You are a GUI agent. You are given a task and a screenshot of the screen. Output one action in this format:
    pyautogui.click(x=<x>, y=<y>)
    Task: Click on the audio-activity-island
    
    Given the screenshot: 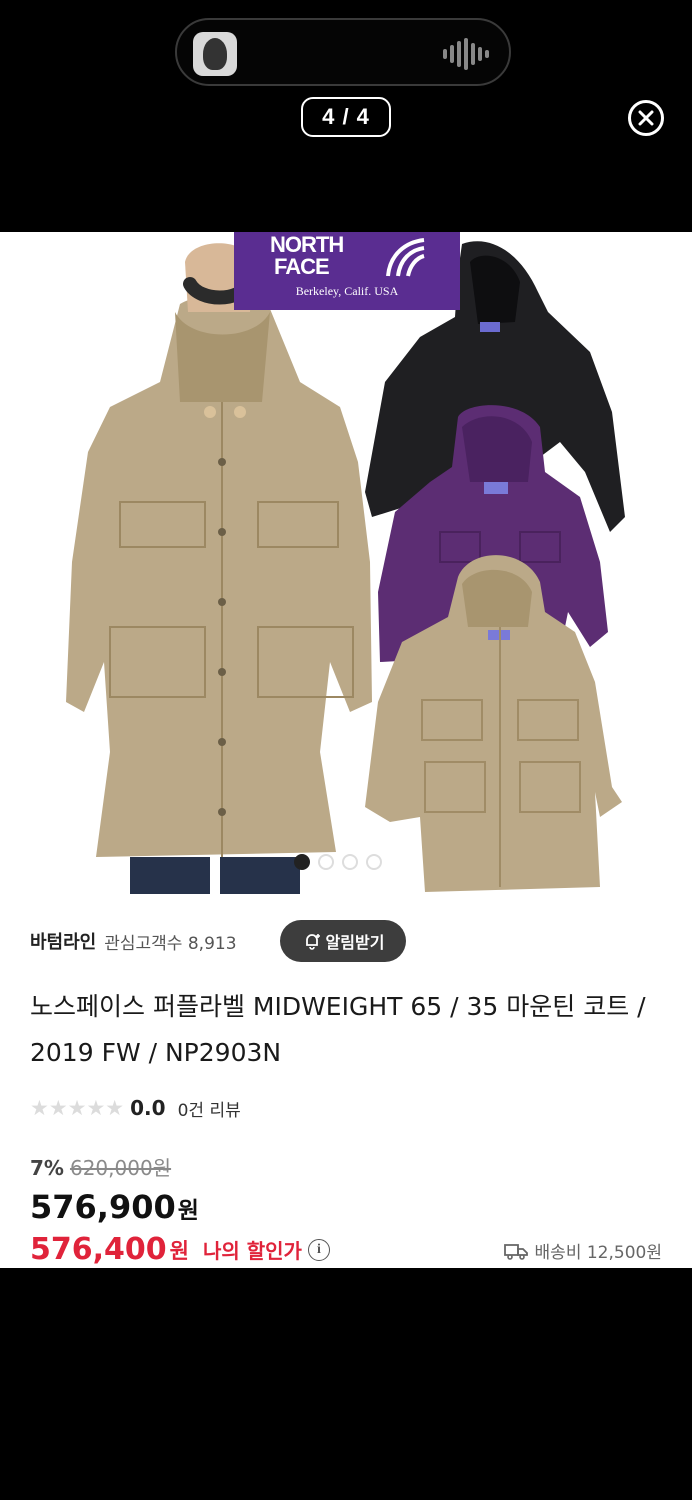 What is the action you would take?
    pyautogui.click(x=343, y=52)
    